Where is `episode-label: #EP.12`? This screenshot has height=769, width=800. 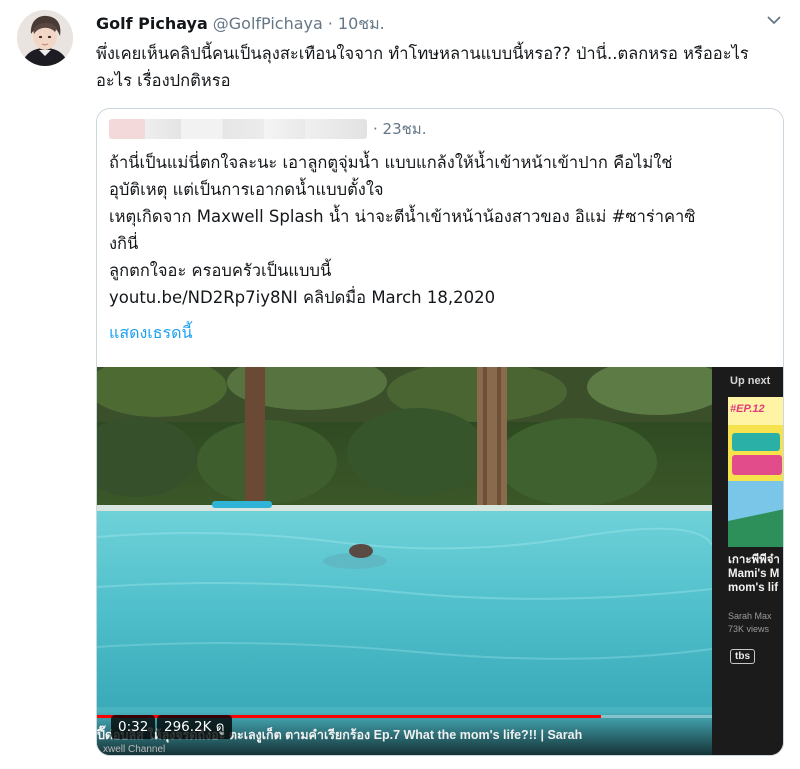 episode-label: #EP.12 is located at coordinates (747, 409).